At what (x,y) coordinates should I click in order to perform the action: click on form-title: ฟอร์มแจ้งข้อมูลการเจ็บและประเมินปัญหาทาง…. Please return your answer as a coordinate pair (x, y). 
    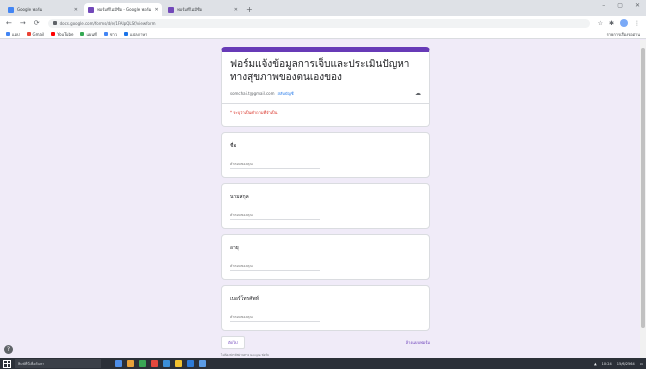
    Looking at the image, I should click on (320, 71).